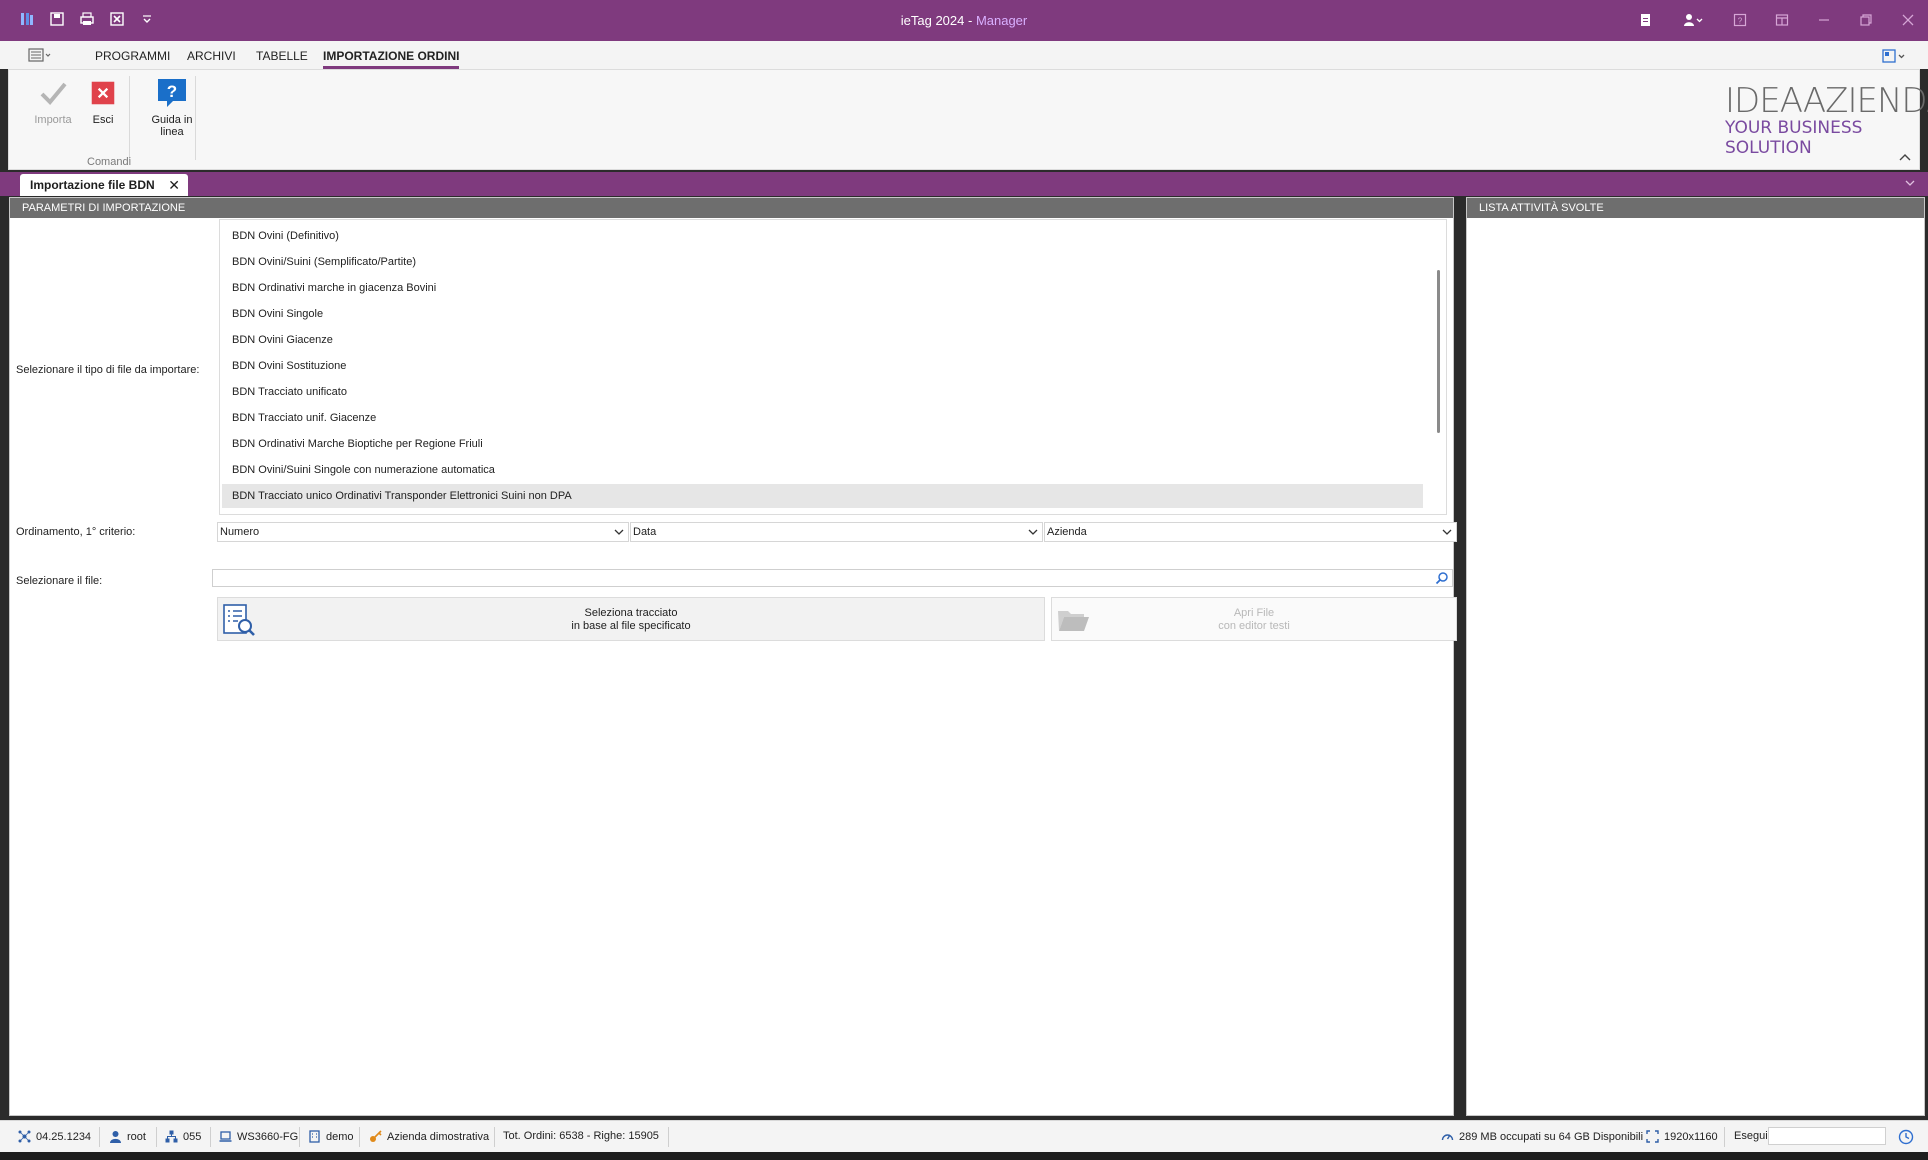 Image resolution: width=1928 pixels, height=1160 pixels. I want to click on select-layout-label-1: Seleziona tracciato, so click(631, 613).